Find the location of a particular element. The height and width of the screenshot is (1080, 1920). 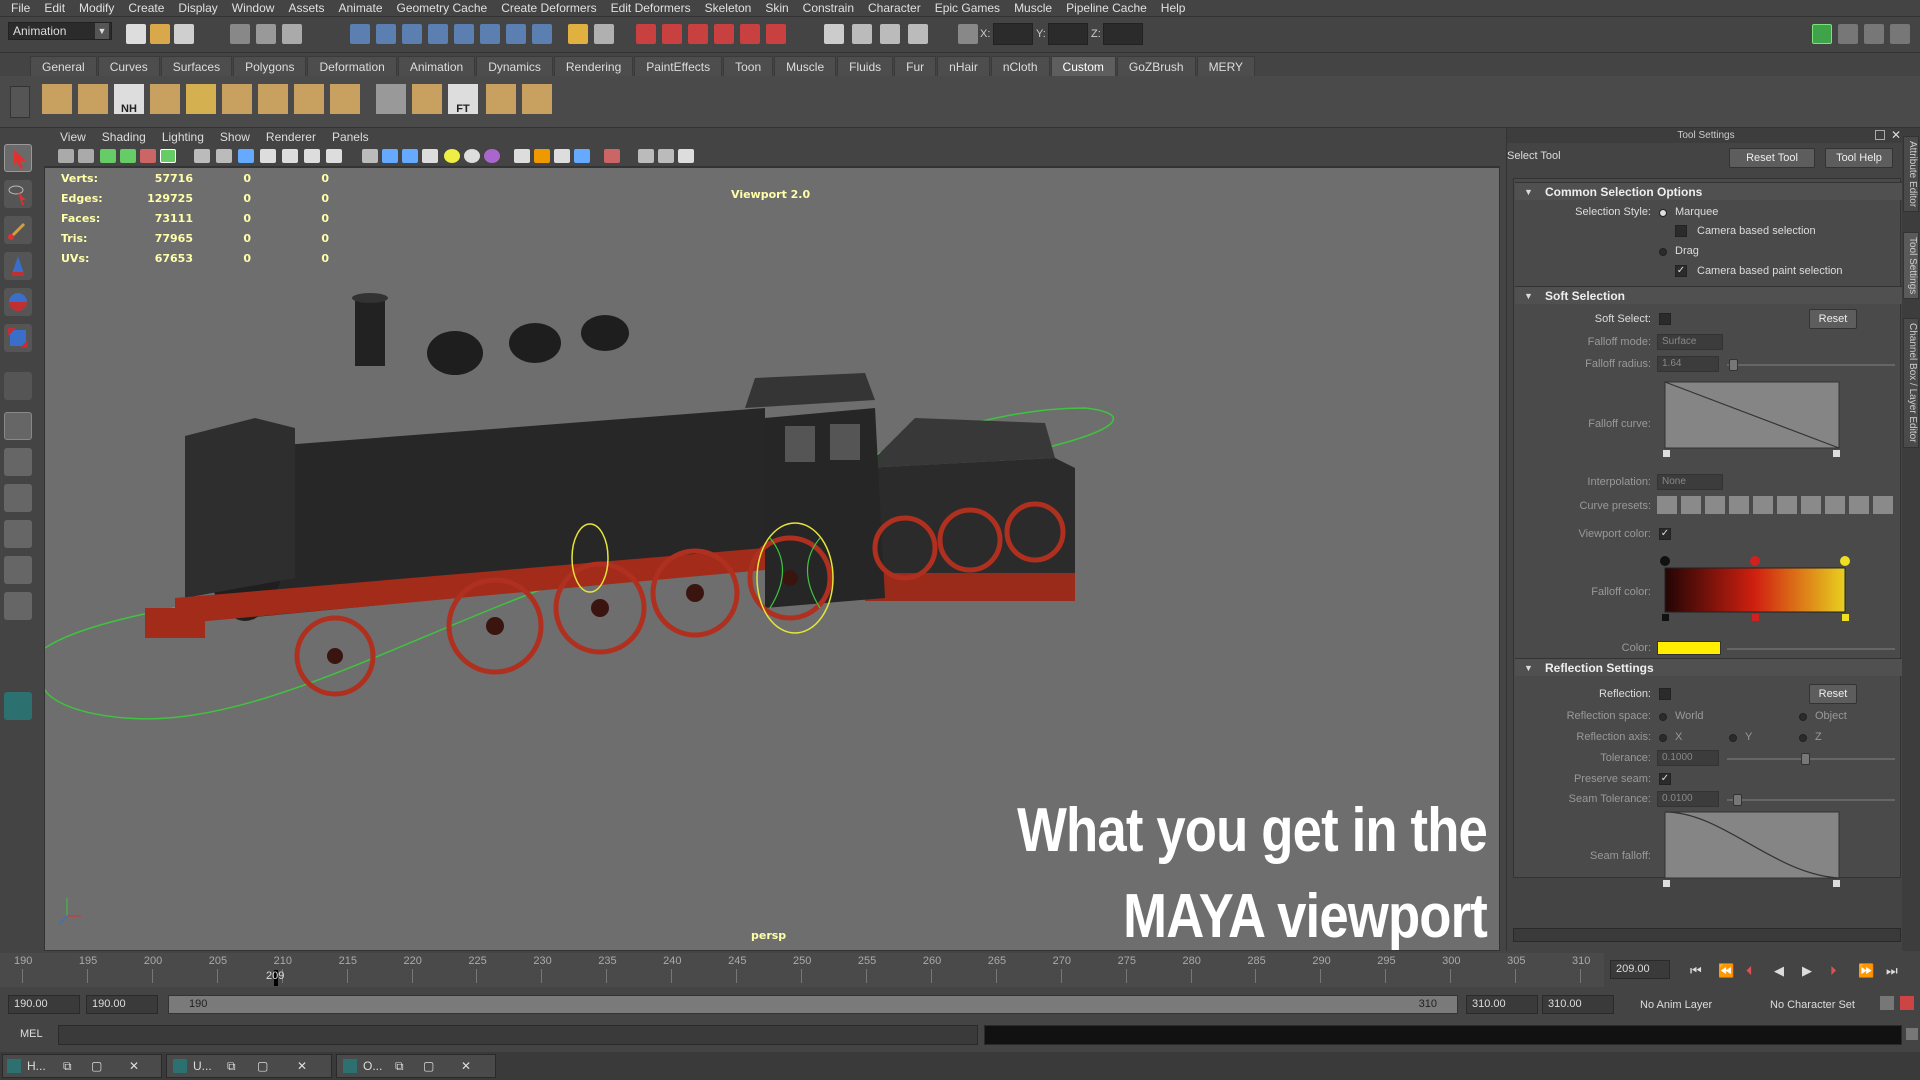

field-chart-icon is located at coordinates (290, 156).